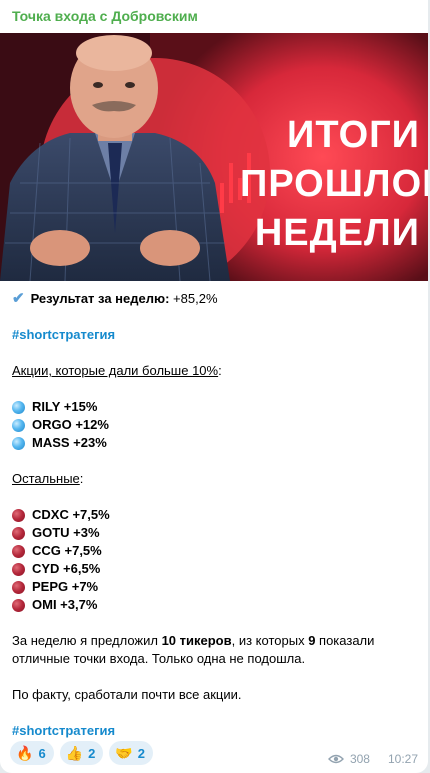 The image size is (430, 773). I want to click on list-item: RILY +15%, so click(54, 407).